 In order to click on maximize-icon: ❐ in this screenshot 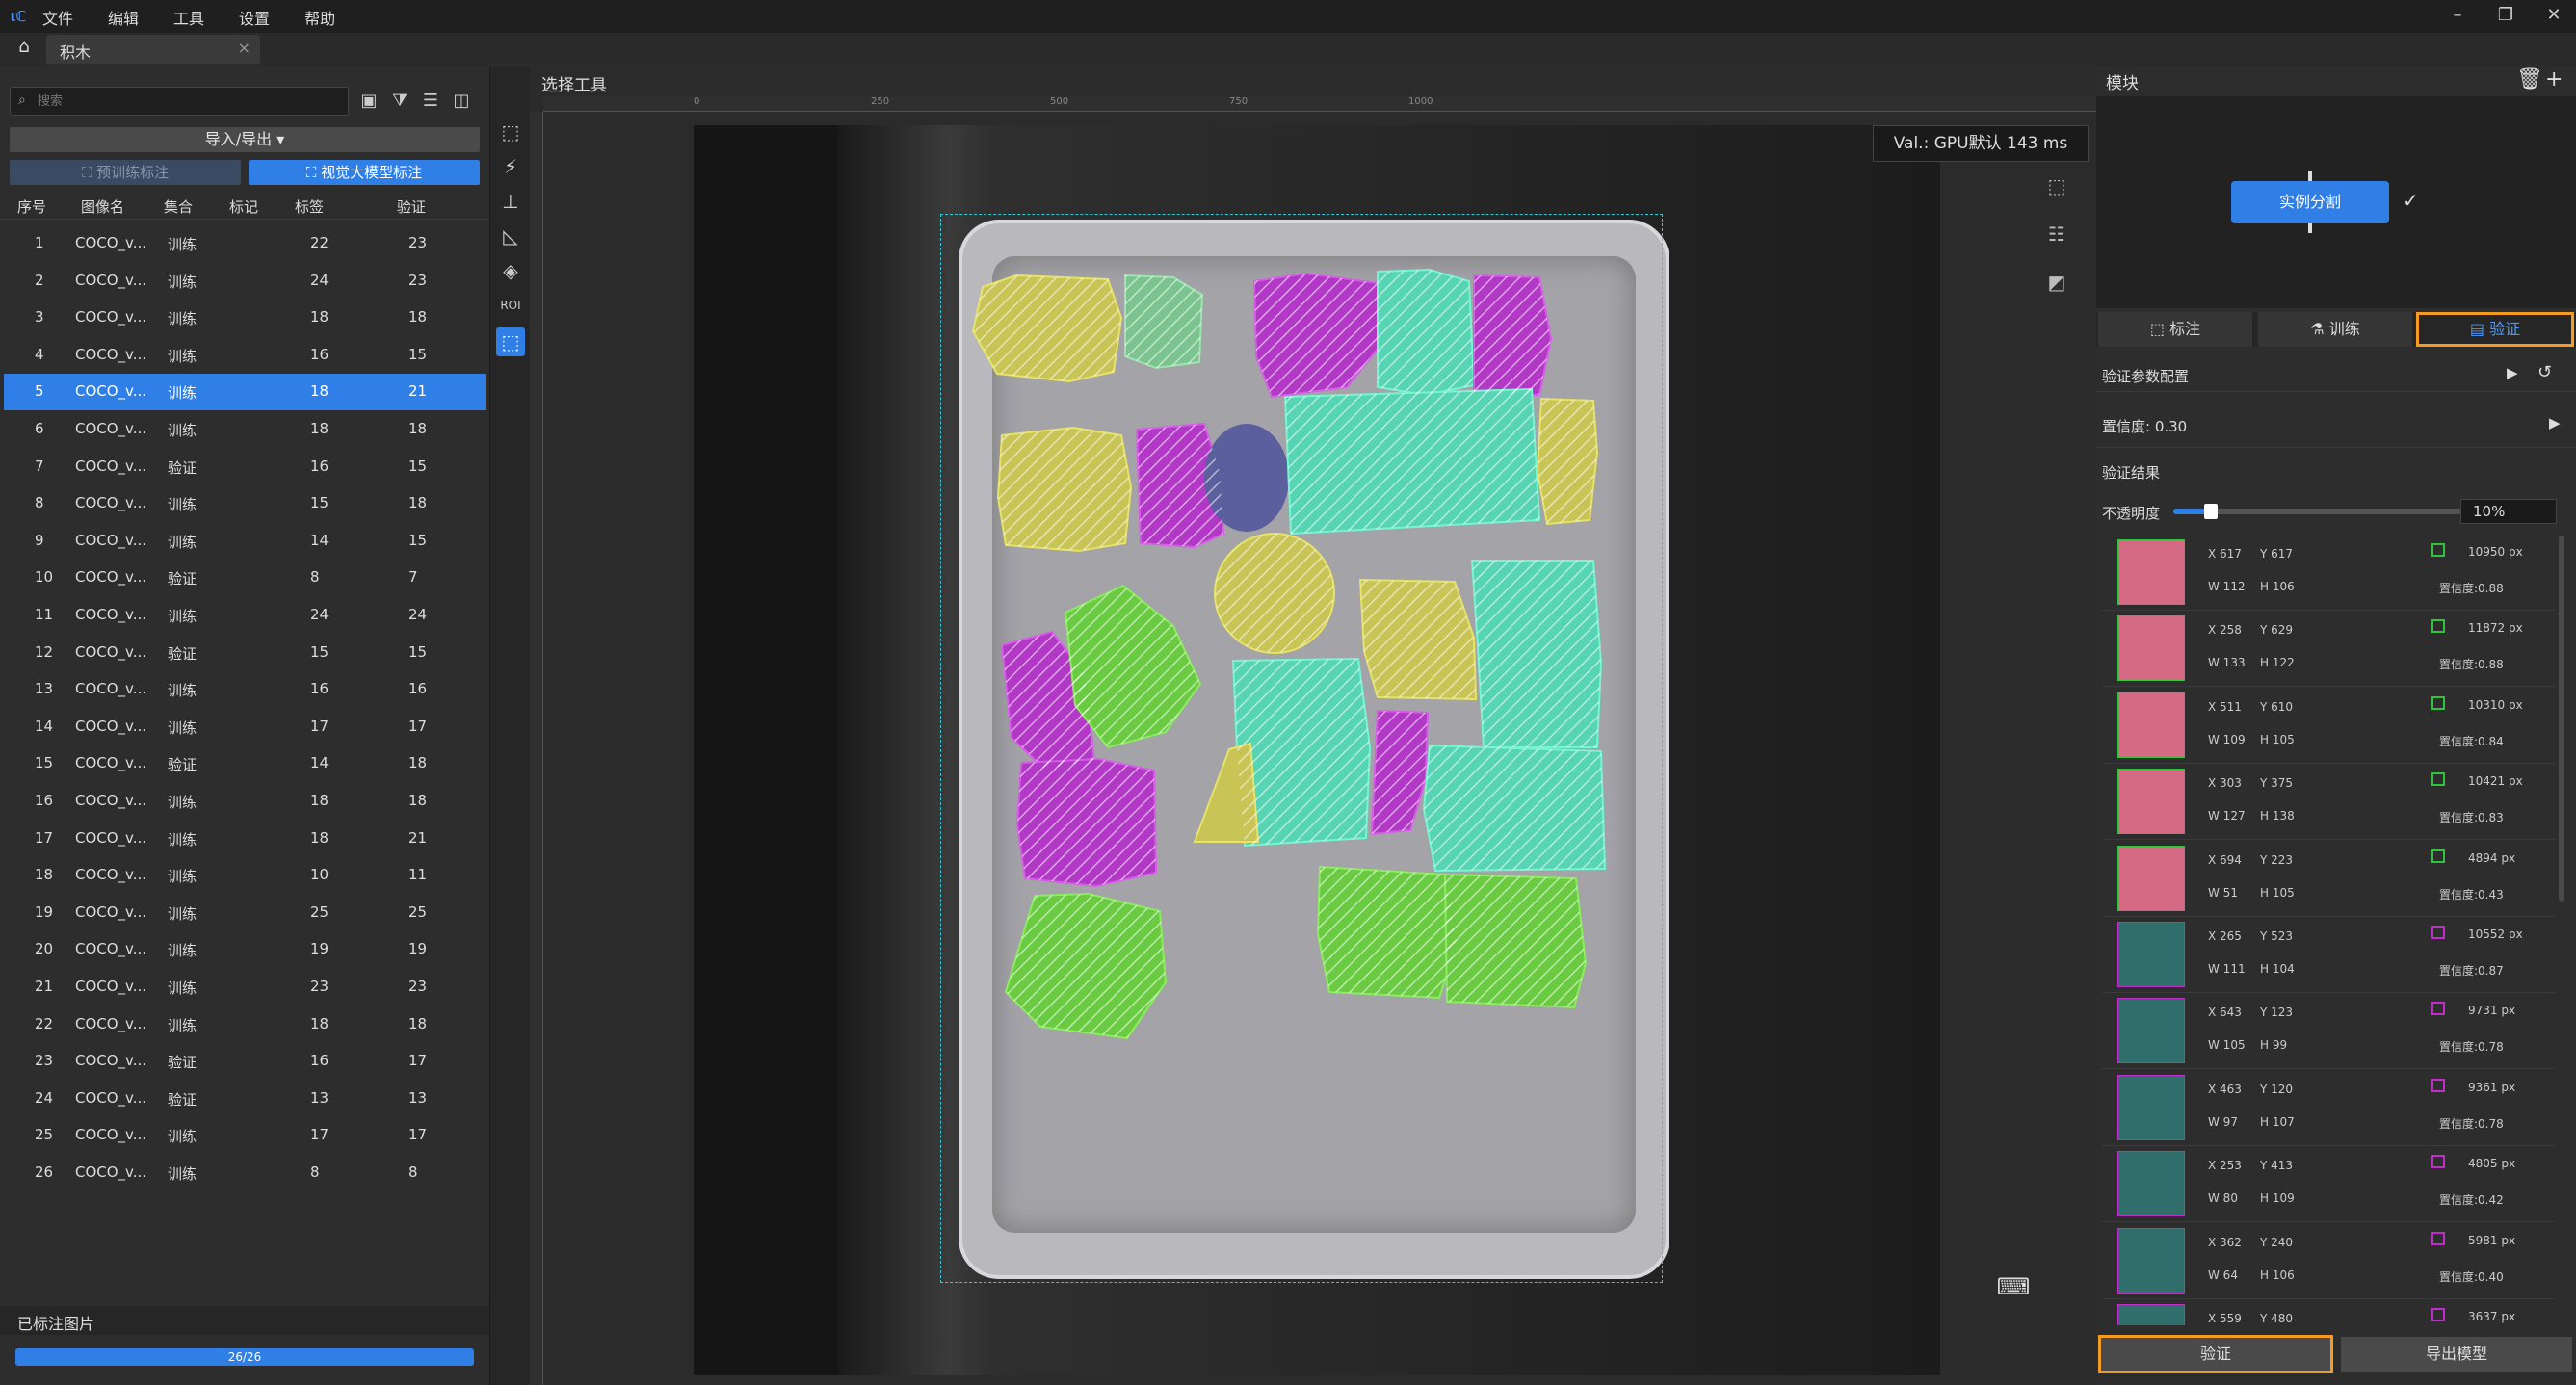, I will do `click(2506, 16)`.